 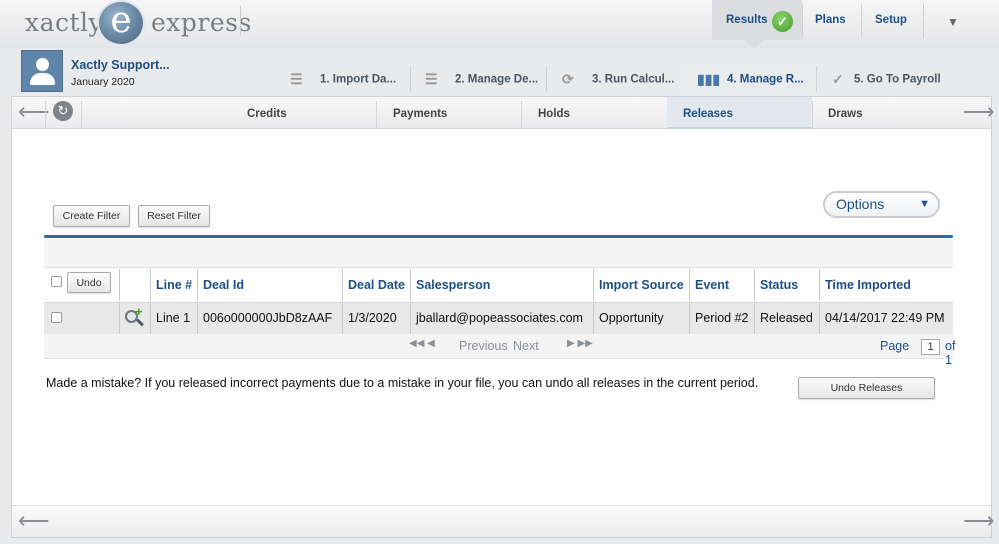 I want to click on menu-dropdown-icon: ▼, so click(x=953, y=22).